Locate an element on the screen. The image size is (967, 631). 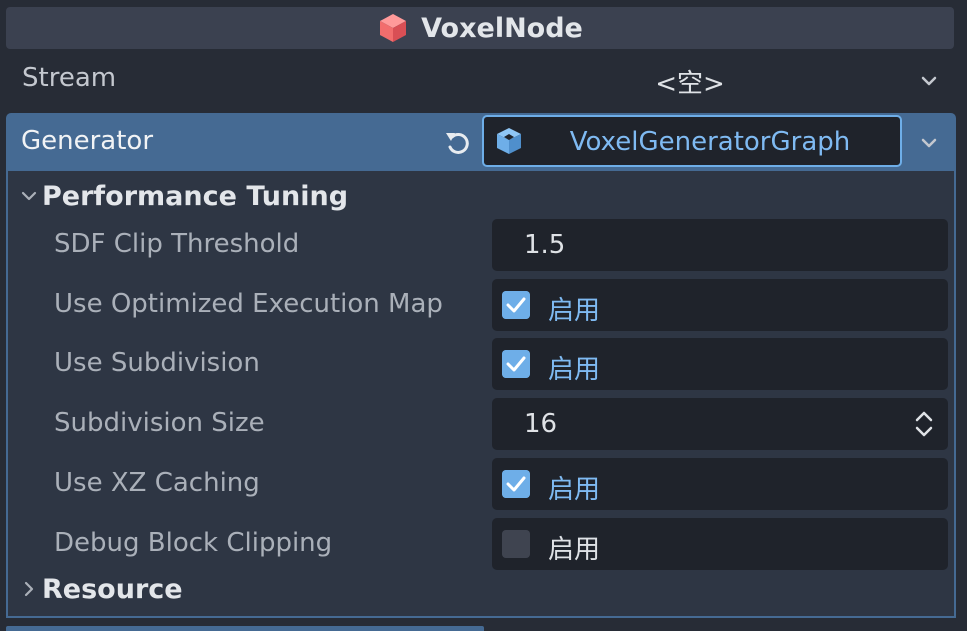
property-use-xz-caching: Use XZ Caching 启用 is located at coordinates (481, 484).